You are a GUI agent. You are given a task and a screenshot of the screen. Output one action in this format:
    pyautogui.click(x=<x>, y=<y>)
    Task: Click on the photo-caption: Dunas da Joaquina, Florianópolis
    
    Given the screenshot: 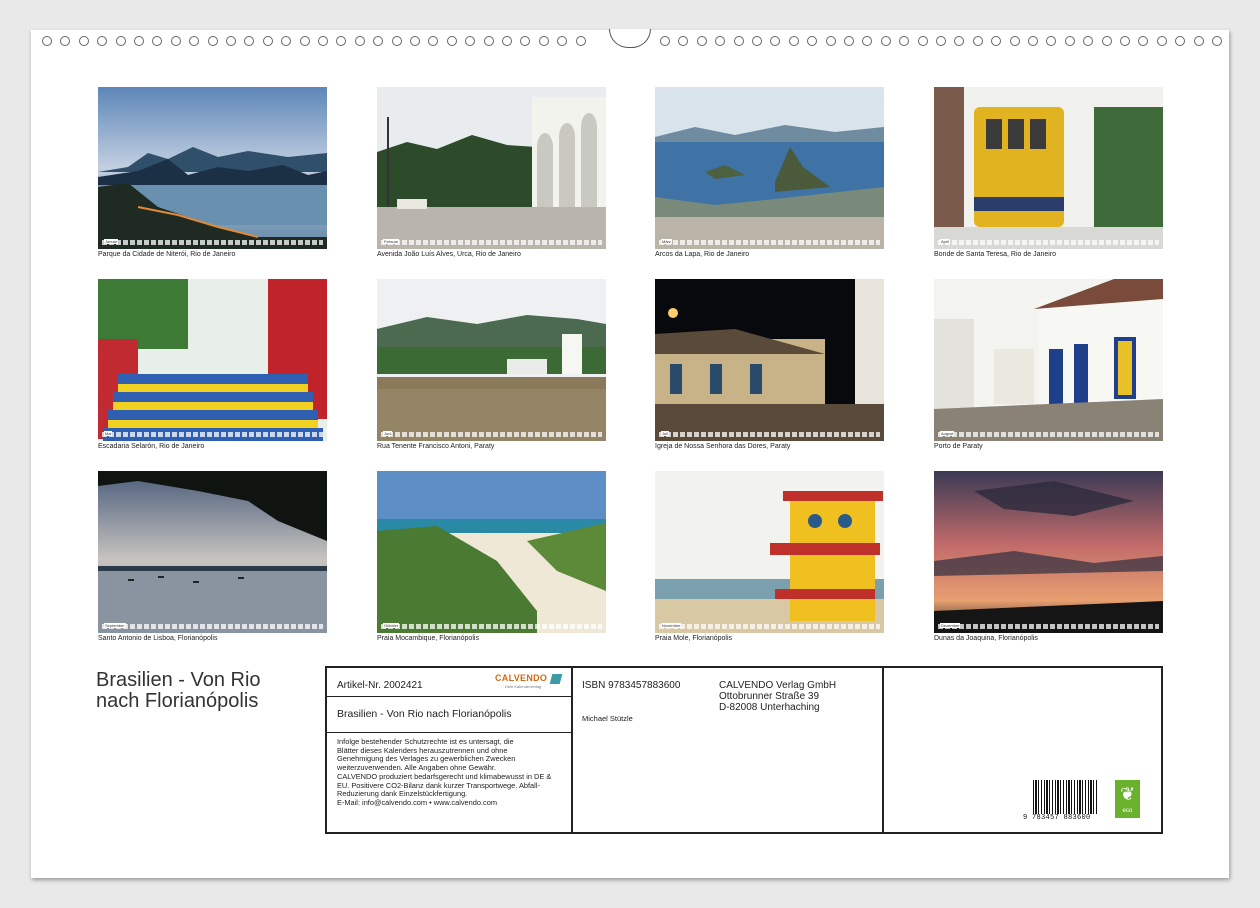 What is the action you would take?
    pyautogui.click(x=986, y=638)
    